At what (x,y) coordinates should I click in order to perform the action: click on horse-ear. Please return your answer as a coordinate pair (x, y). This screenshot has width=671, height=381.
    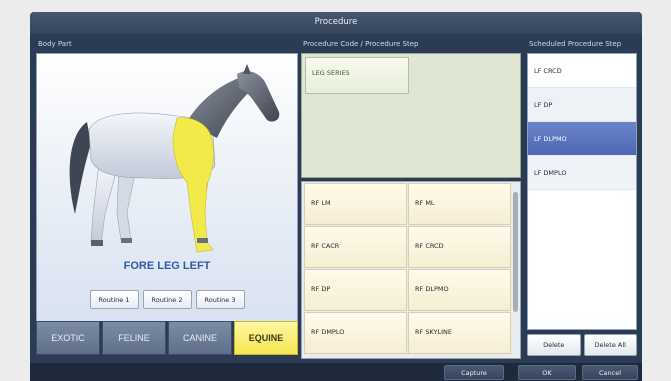
    Looking at the image, I should click on (247, 69).